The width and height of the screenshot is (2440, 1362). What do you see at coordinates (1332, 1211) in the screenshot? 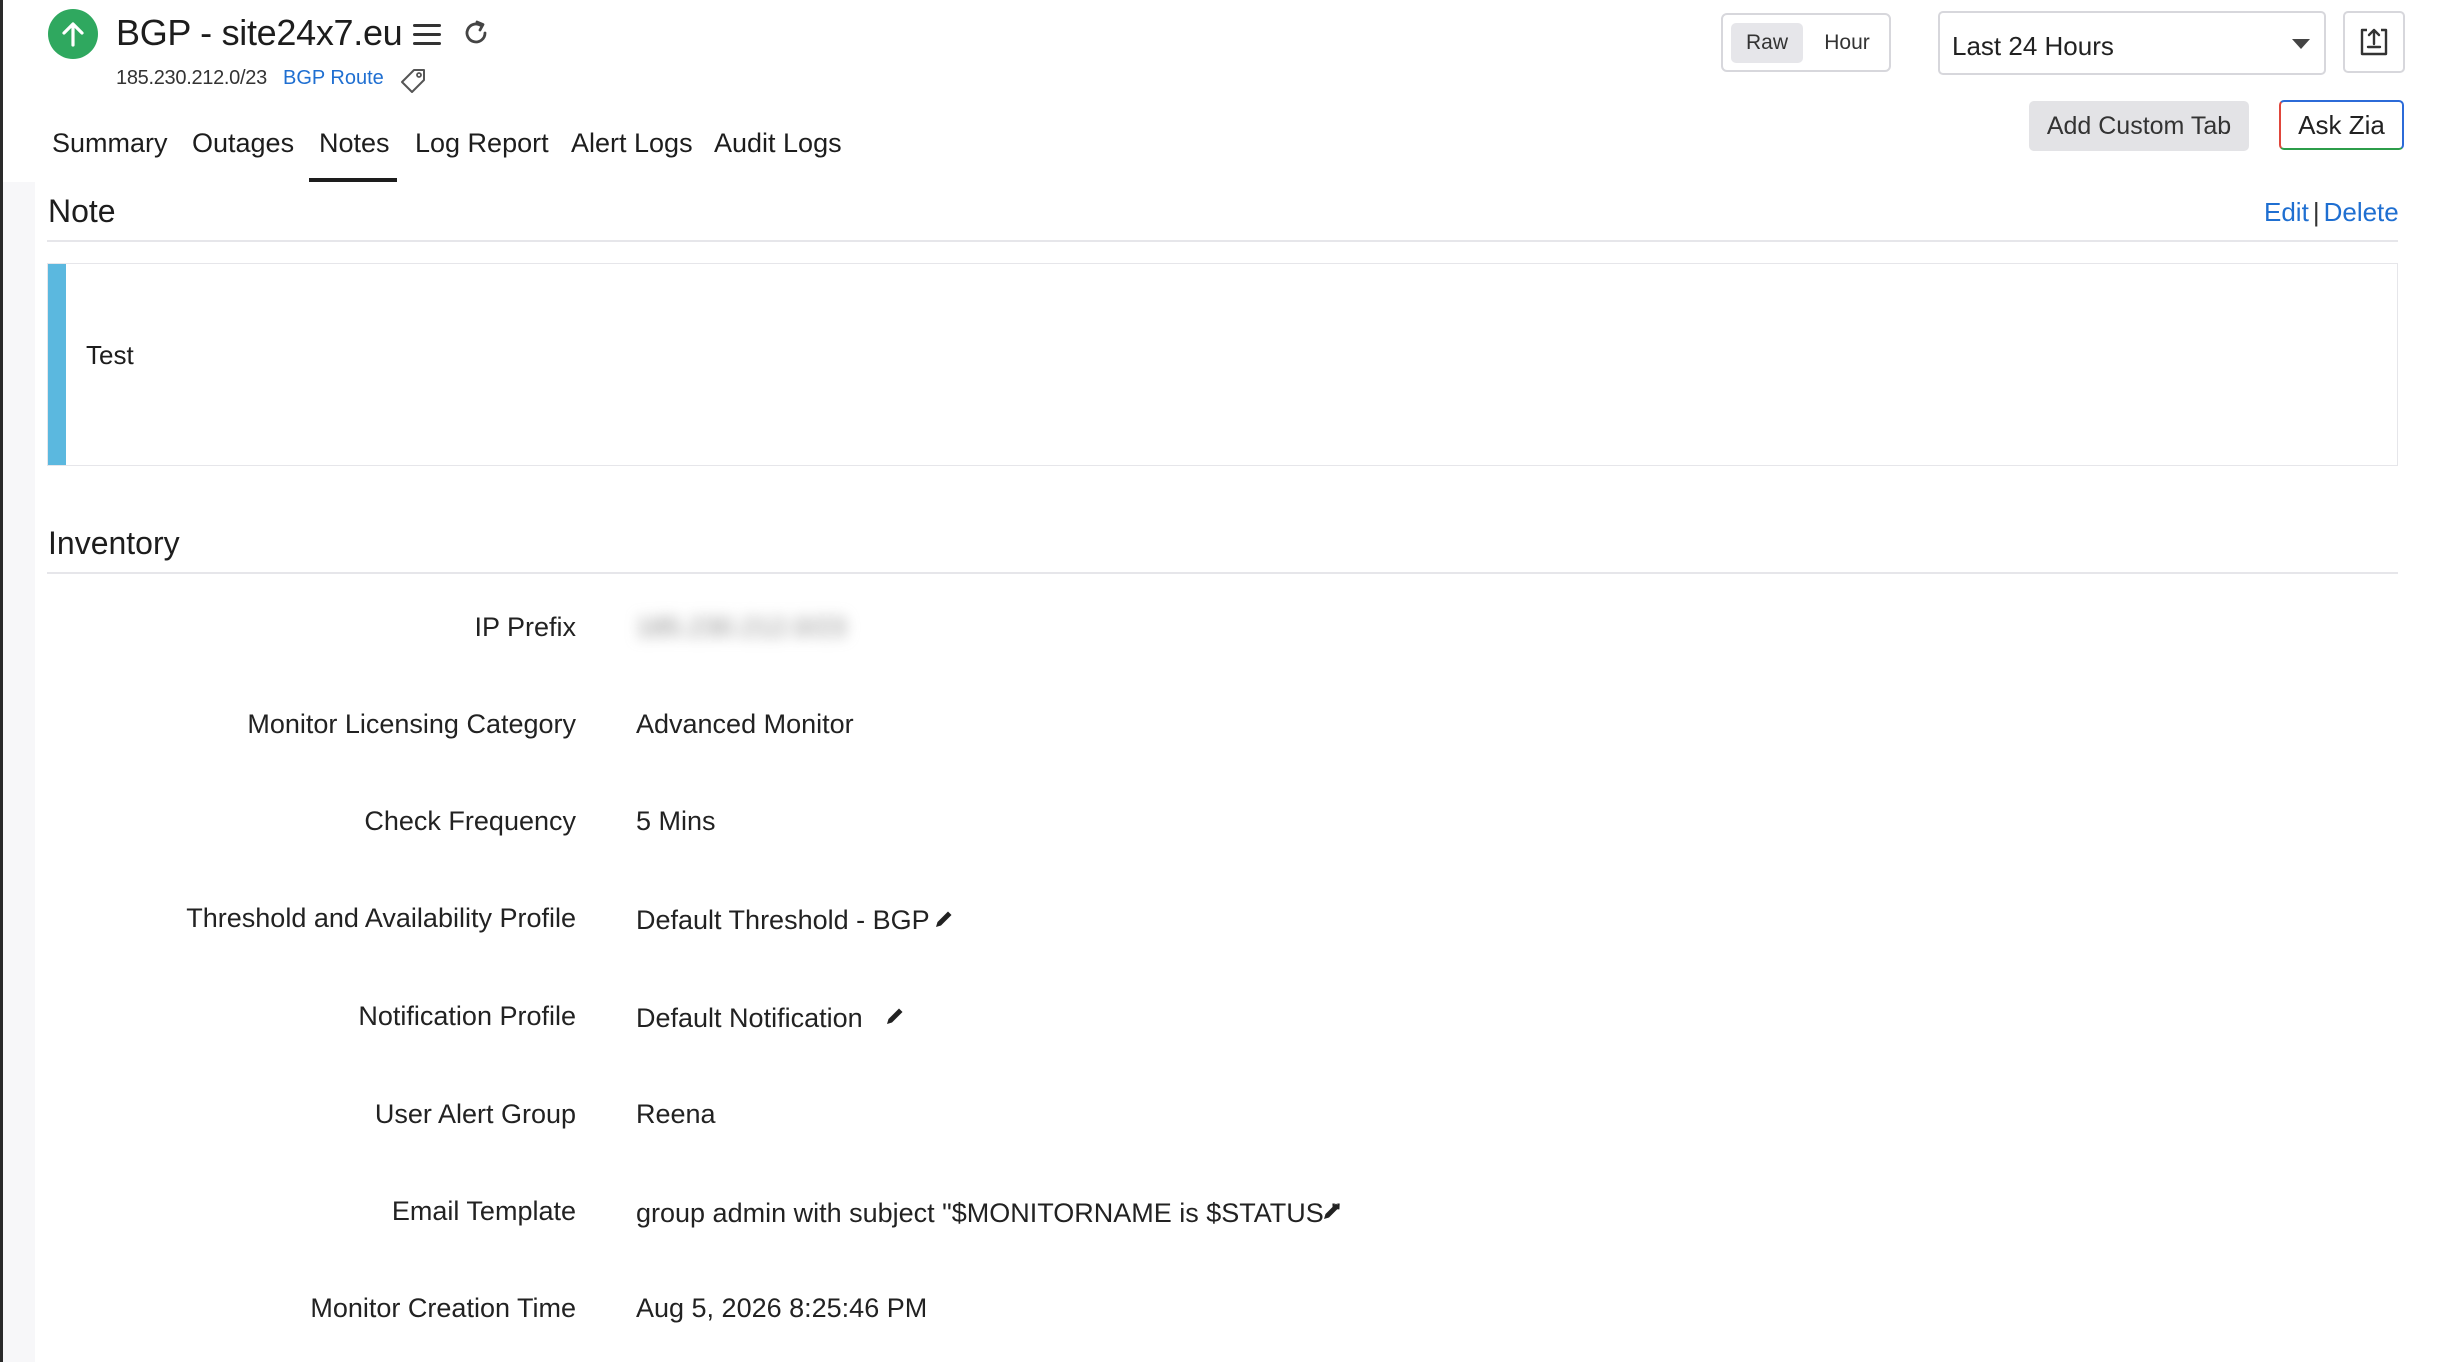
I see `edit-email-template-icon` at bounding box center [1332, 1211].